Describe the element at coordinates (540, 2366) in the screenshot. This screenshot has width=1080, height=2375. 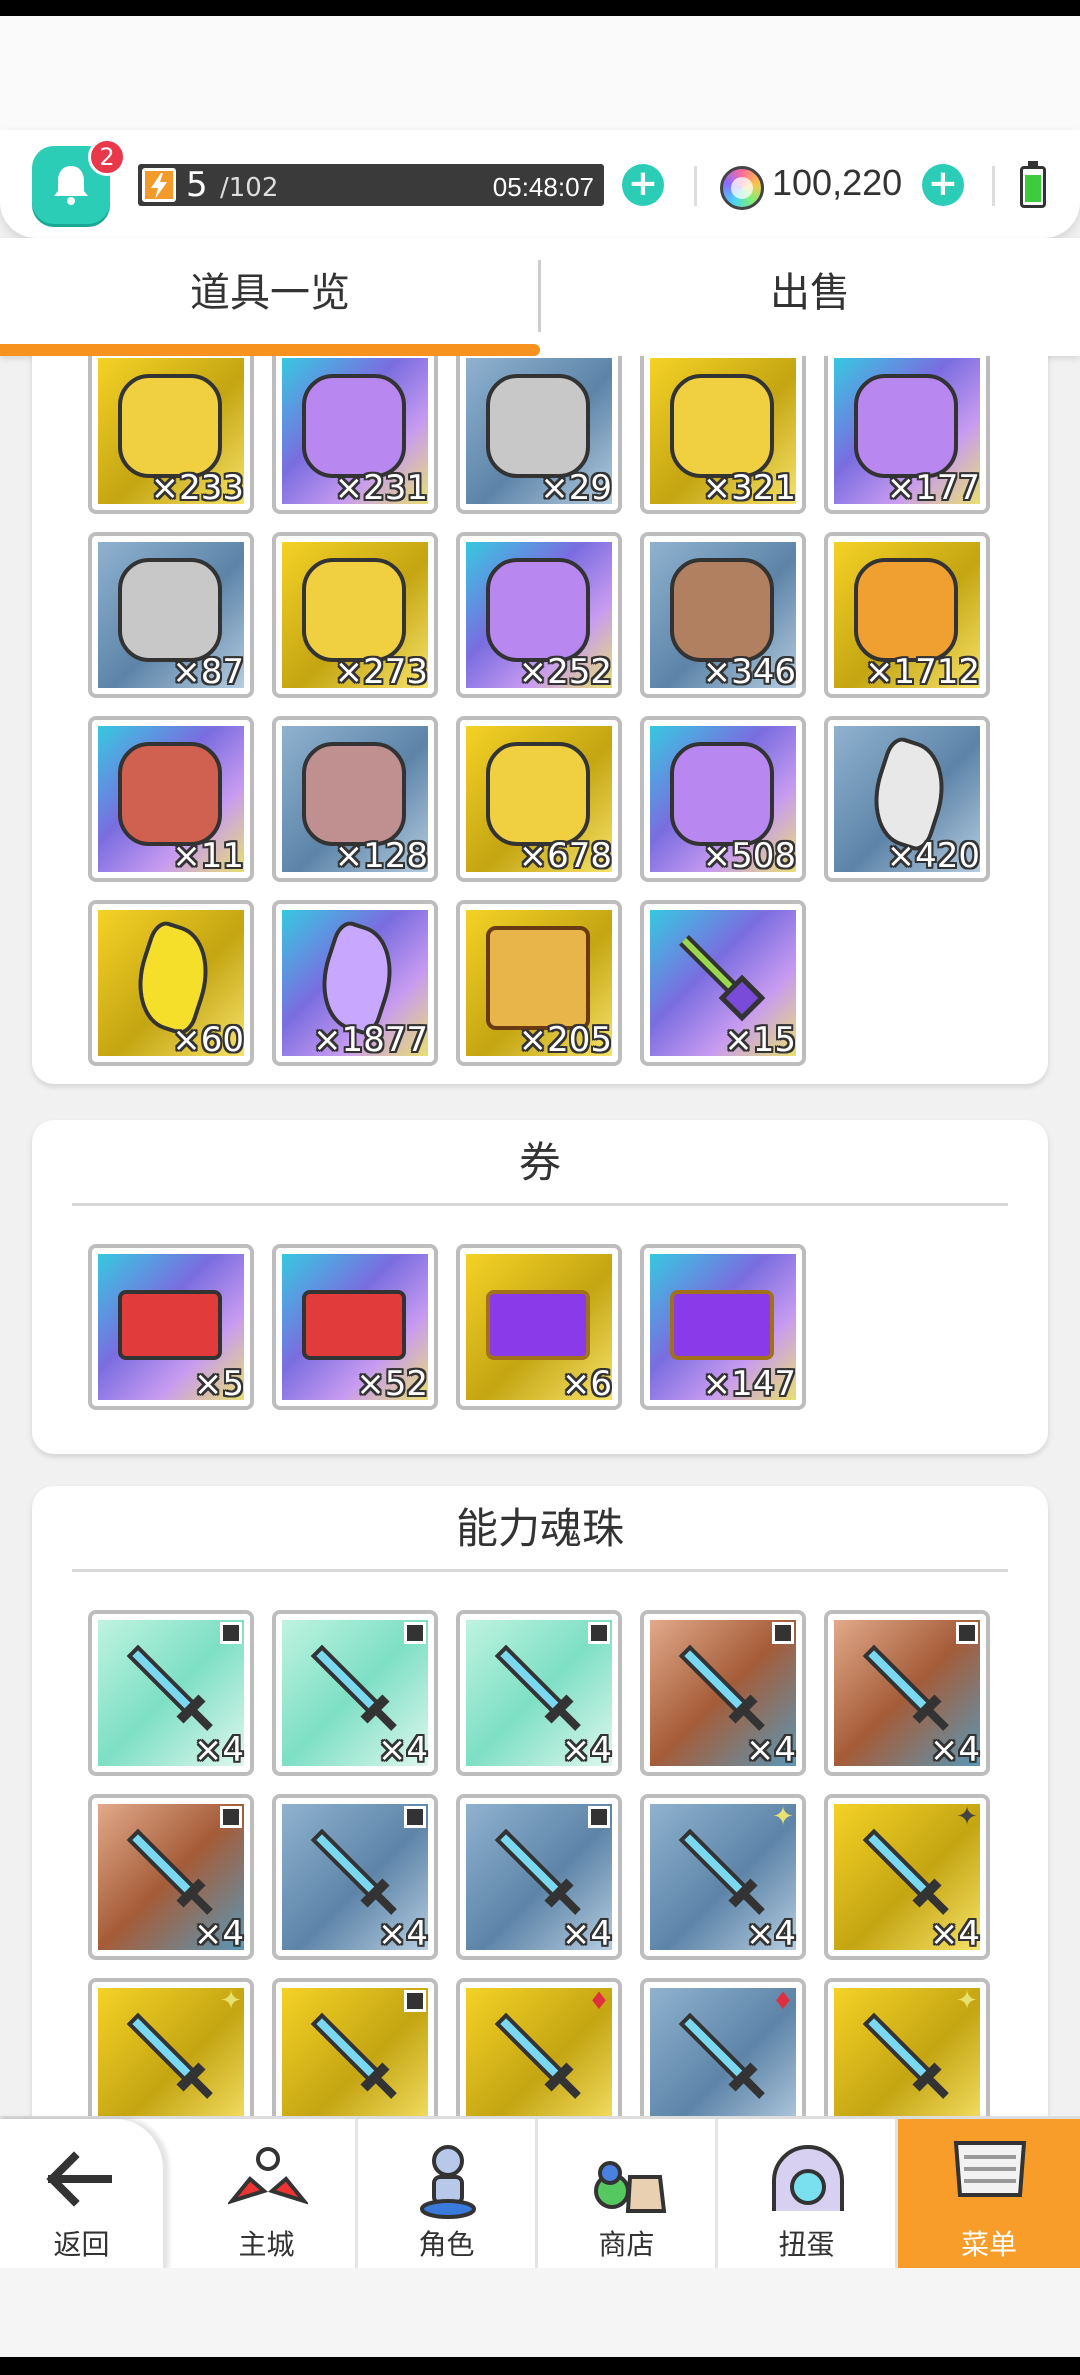
I see `bottom-strip` at that location.